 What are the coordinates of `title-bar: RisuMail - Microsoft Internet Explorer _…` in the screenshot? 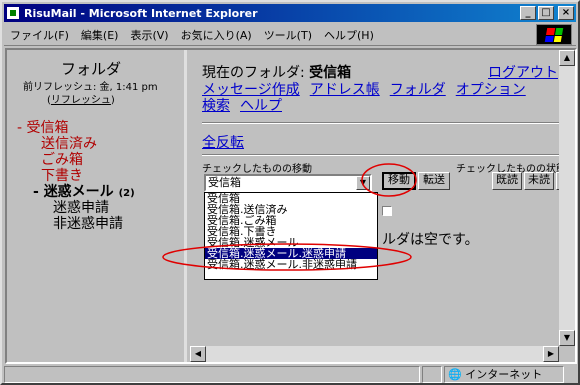 It's located at (290, 13).